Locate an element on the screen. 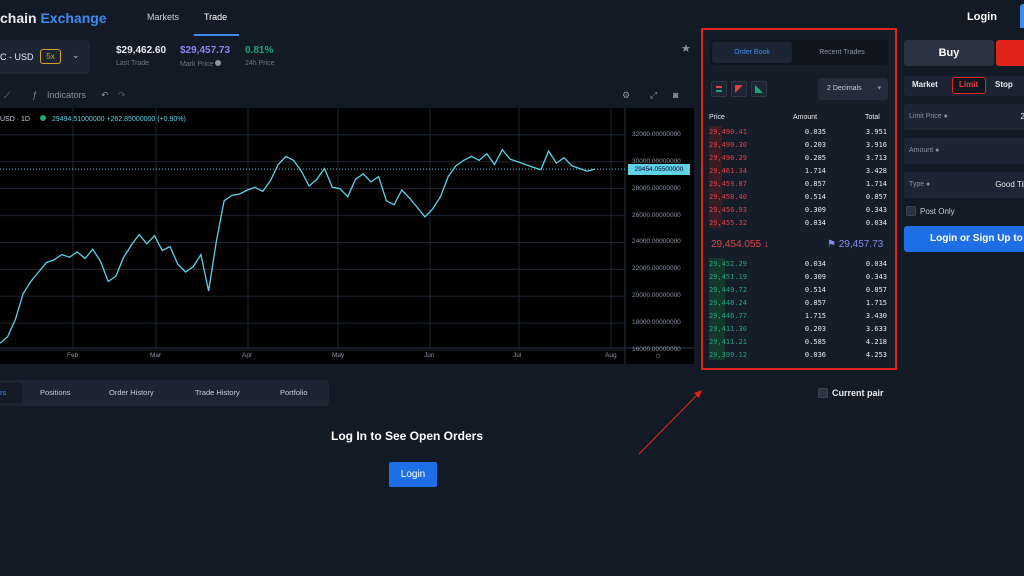 This screenshot has width=1024, height=576. tab-order-history: Order History is located at coordinates (131, 392).